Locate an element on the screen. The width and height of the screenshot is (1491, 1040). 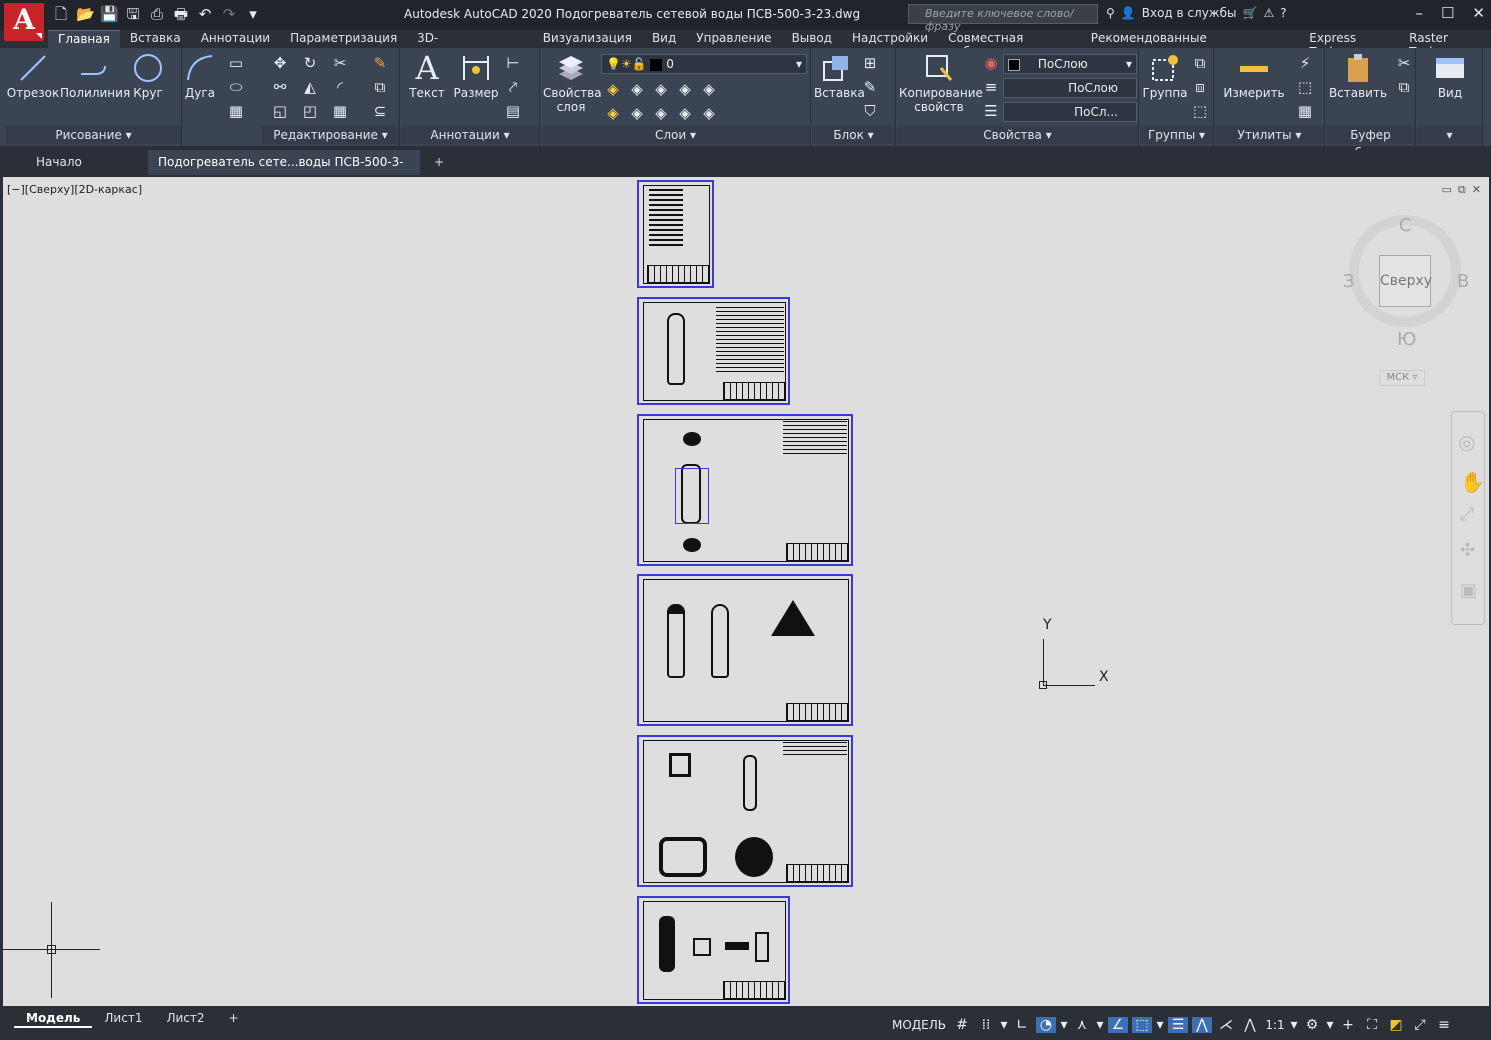
gear-icon: ⚙ is located at coordinates (1312, 1025).